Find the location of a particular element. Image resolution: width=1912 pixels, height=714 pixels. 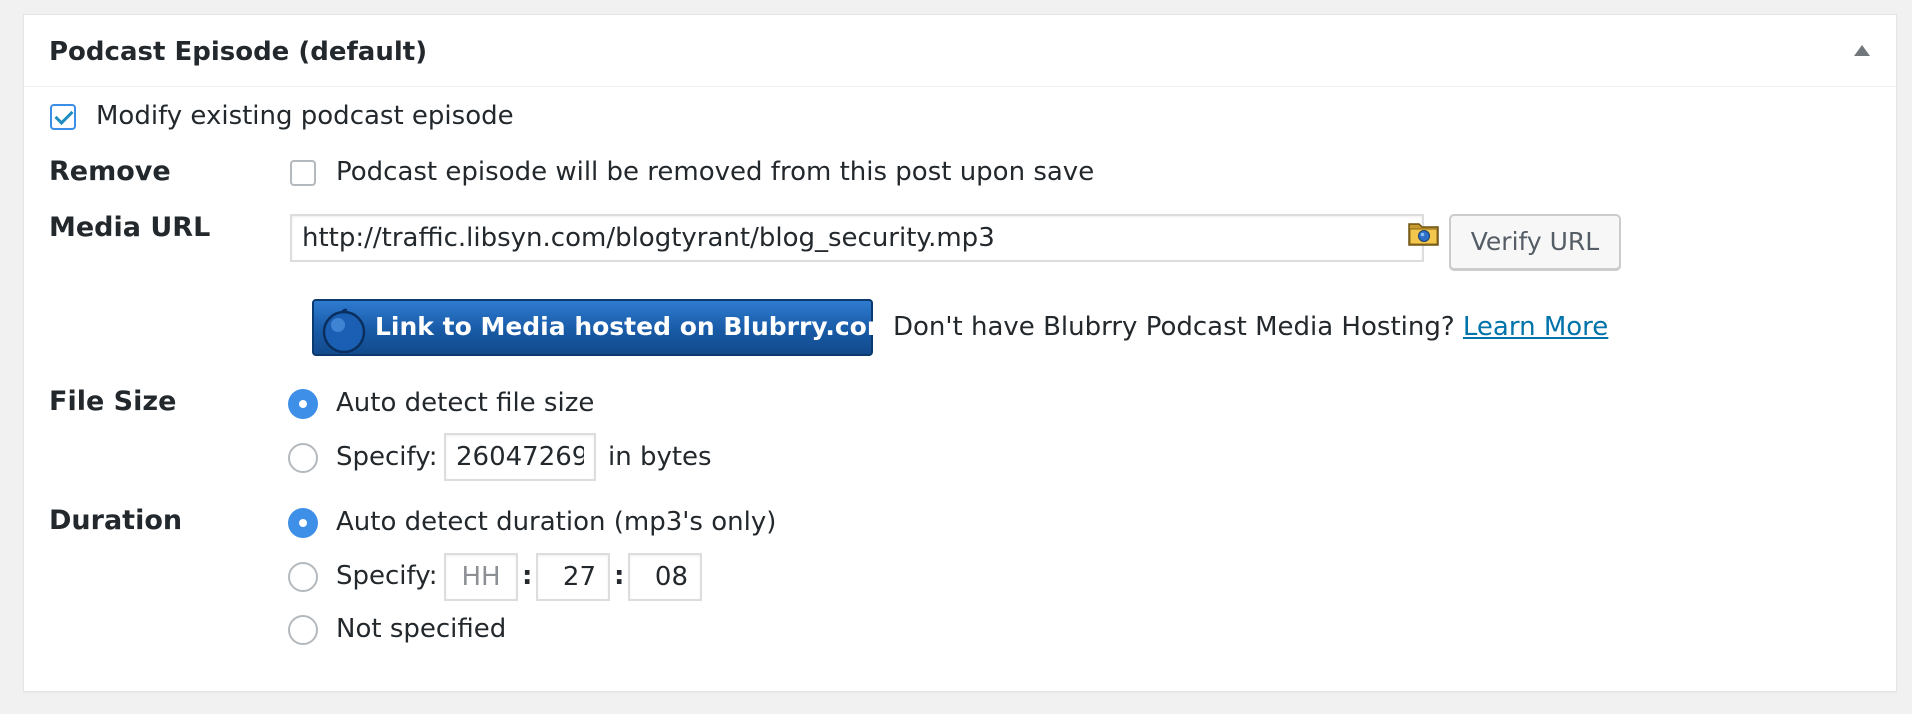

modify-episode-checkbox is located at coordinates (63, 117).